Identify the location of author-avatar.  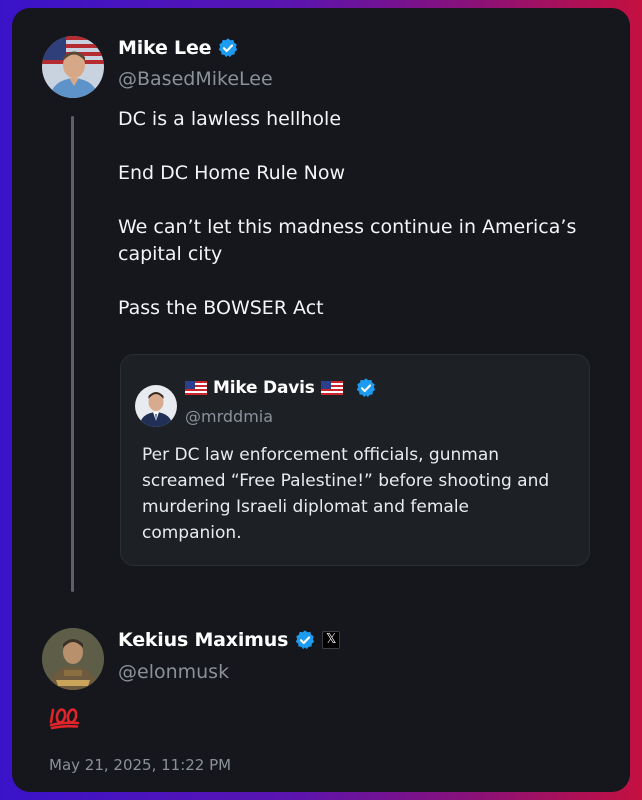
(73, 67).